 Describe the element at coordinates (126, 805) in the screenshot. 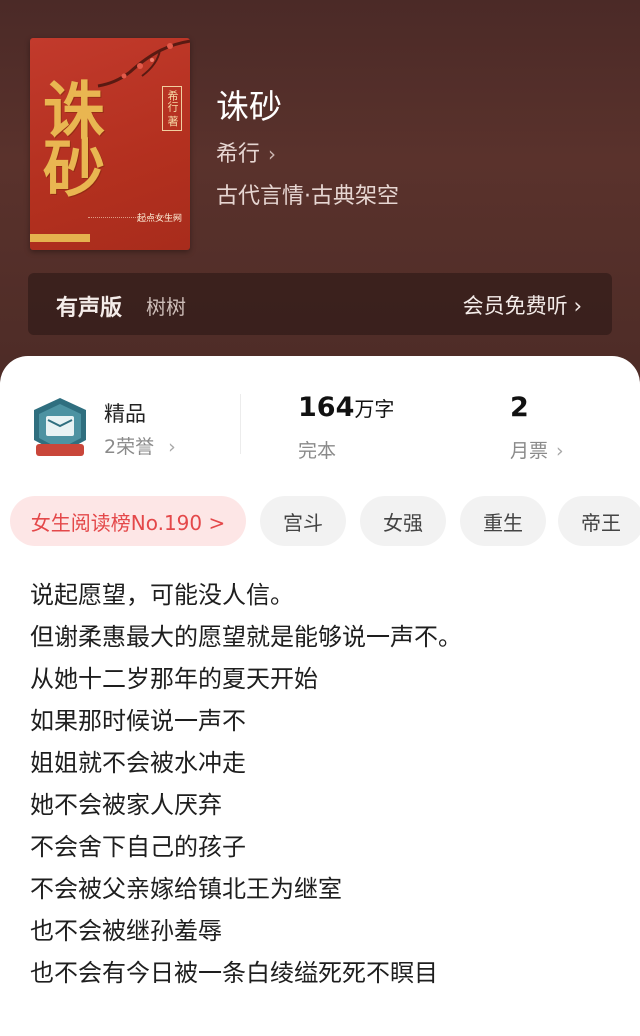

I see `synopsis-line: 她不会被家人厌弃` at that location.